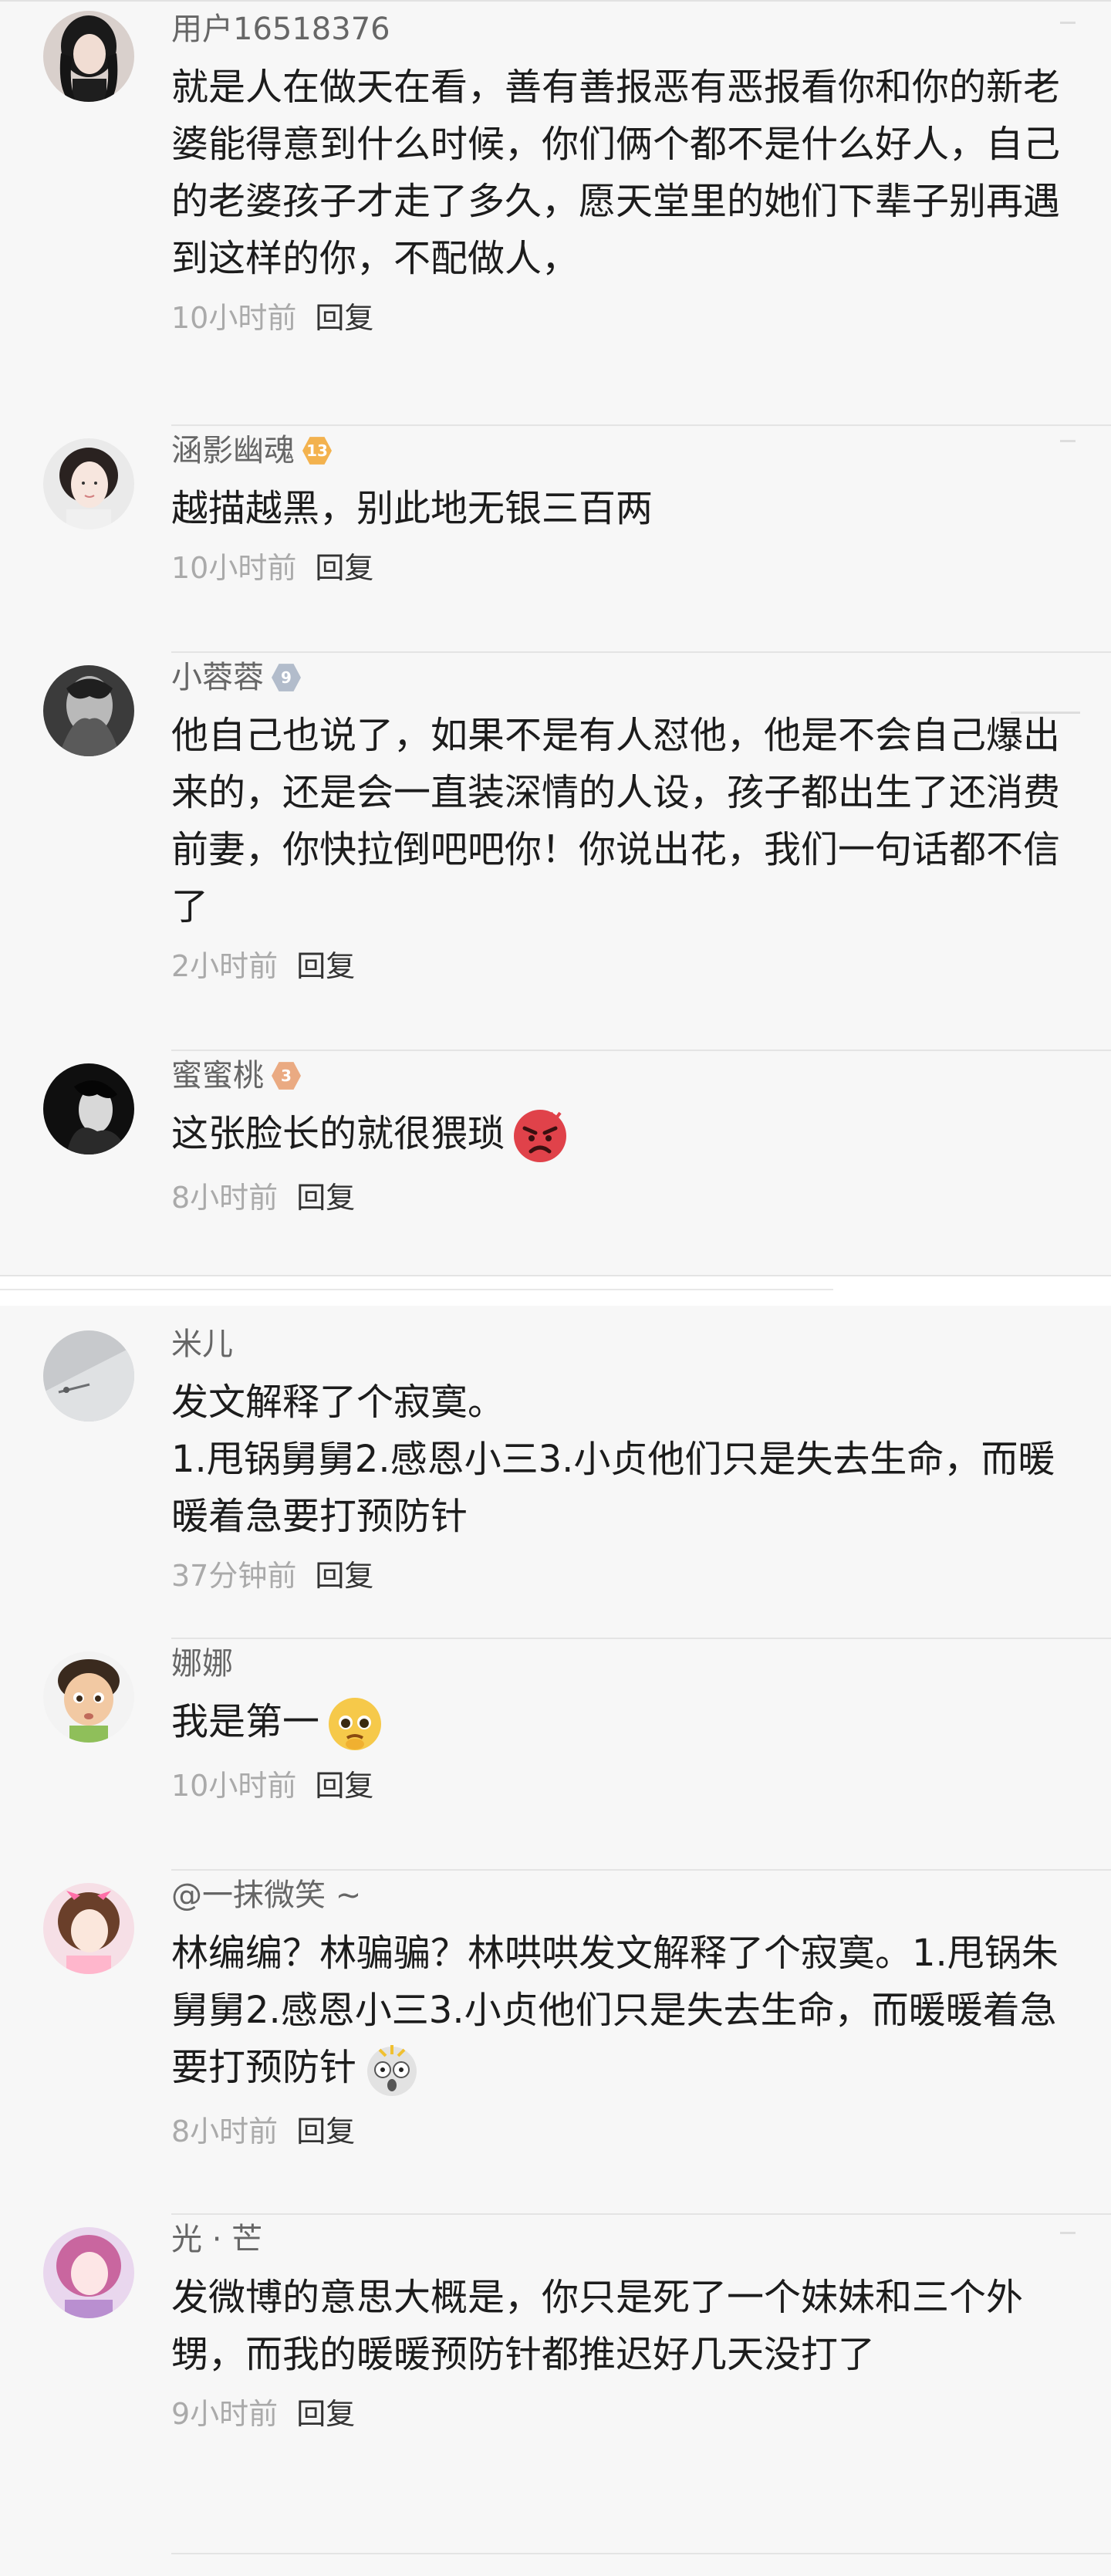 The width and height of the screenshot is (1111, 2576). What do you see at coordinates (416, 1289) in the screenshot?
I see `separator-line` at bounding box center [416, 1289].